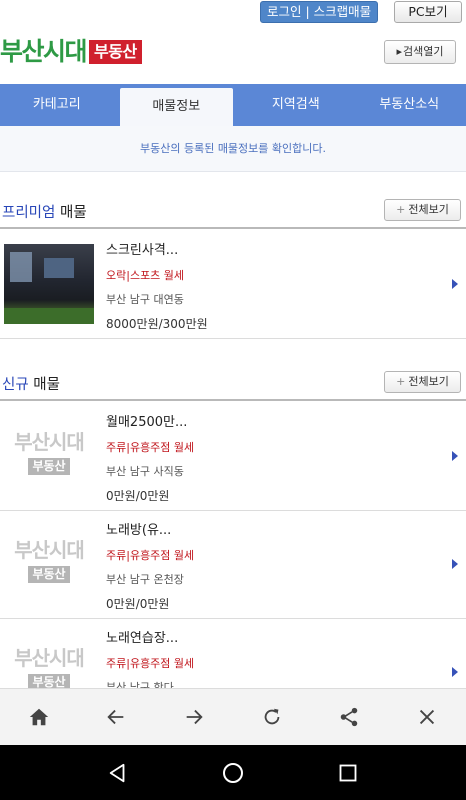 This screenshot has height=800, width=466. What do you see at coordinates (145, 299) in the screenshot?
I see `listing-location: 부산 남구 대연동` at bounding box center [145, 299].